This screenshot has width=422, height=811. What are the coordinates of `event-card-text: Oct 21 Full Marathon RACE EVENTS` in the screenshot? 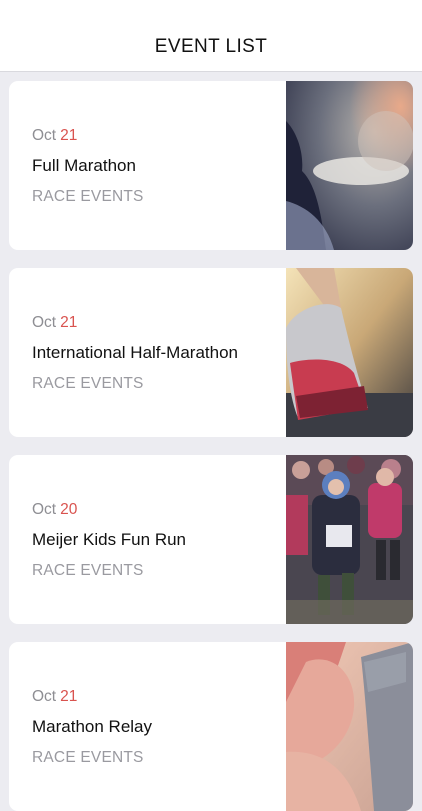 It's located at (157, 165).